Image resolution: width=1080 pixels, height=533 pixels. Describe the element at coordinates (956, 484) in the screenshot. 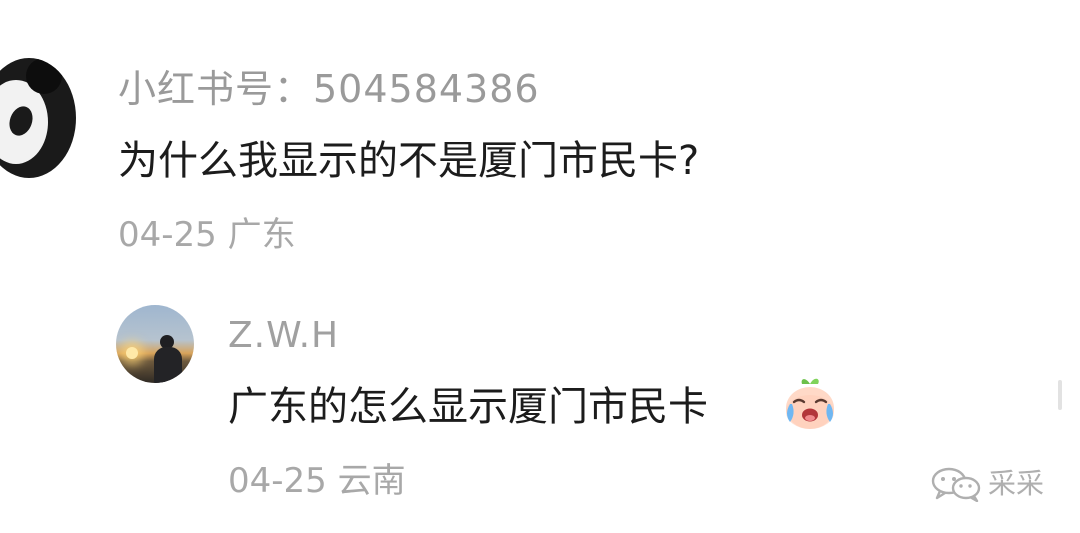

I see `wechat-icon` at that location.